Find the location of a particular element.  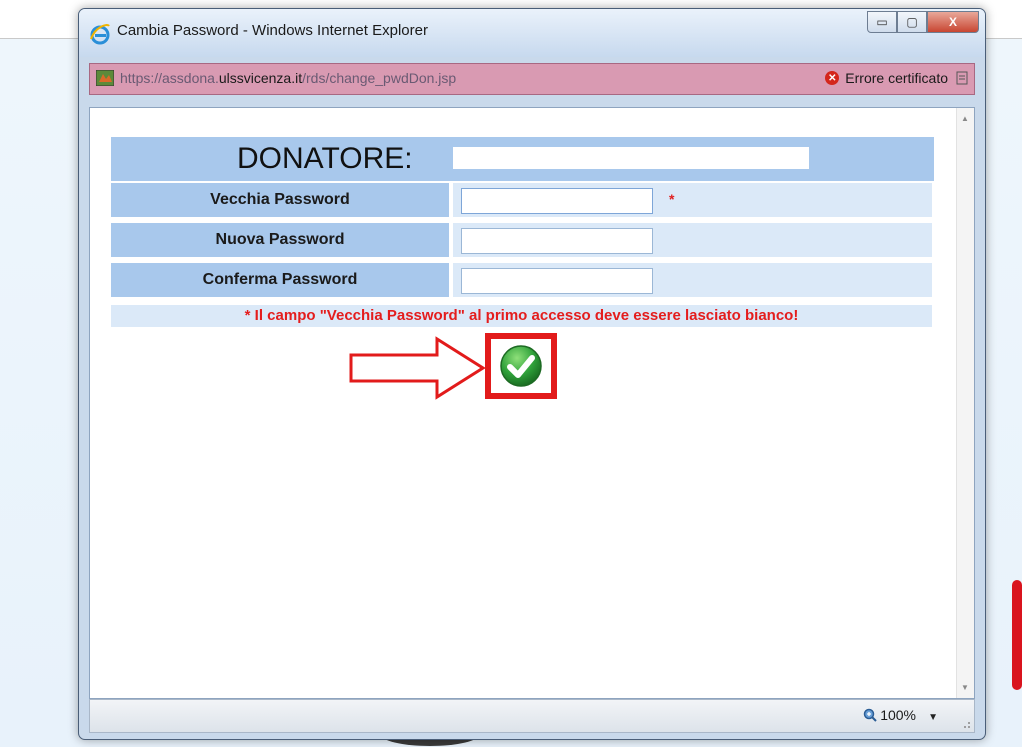

checkmark-icon is located at coordinates (521, 366).